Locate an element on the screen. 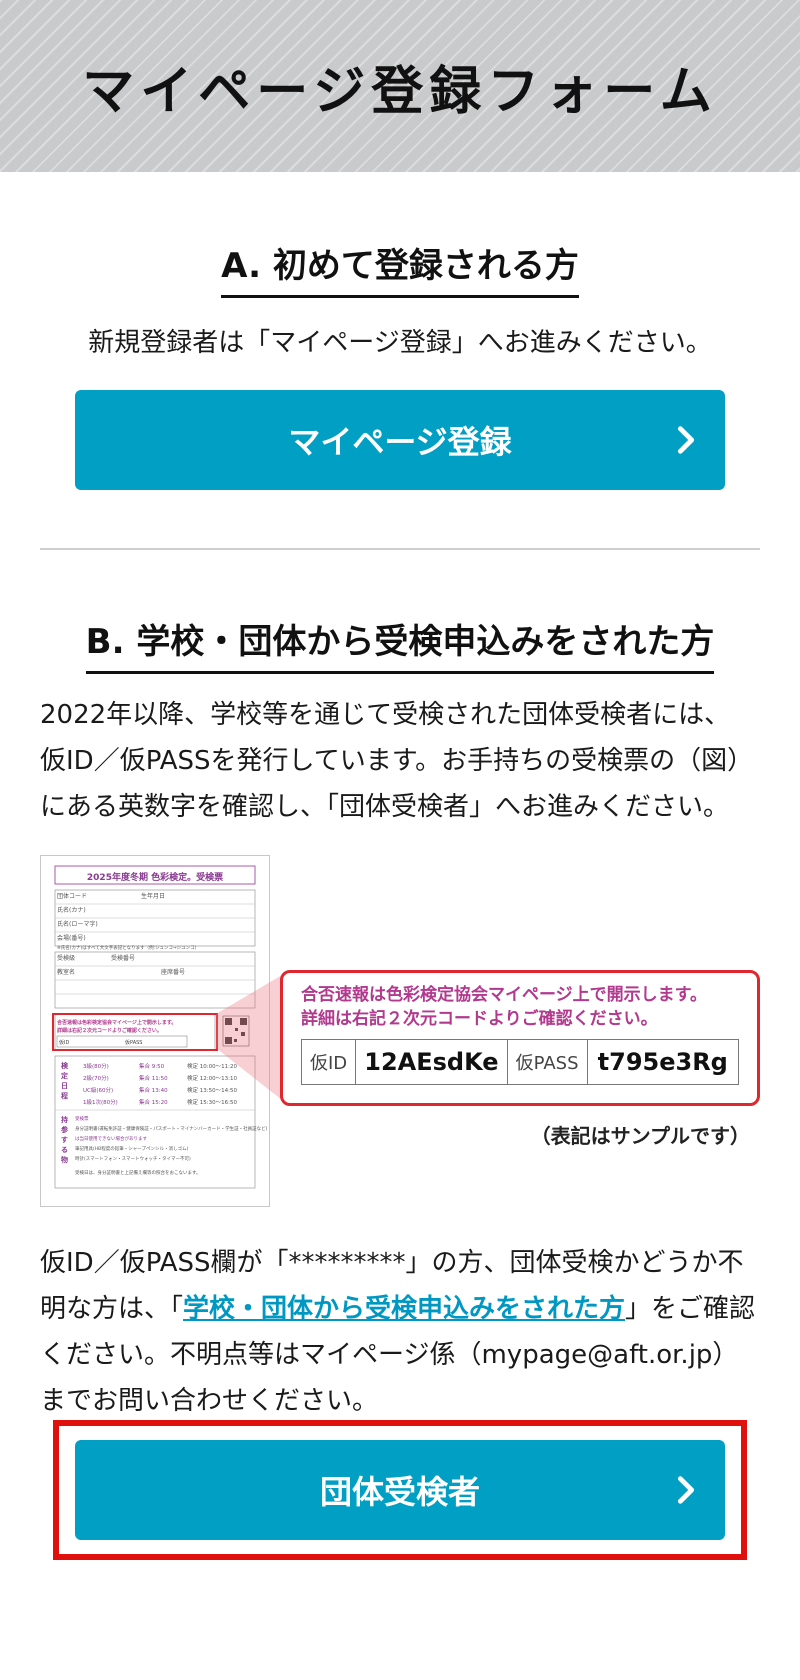  group-examinee-button-label: 団体受検者 is located at coordinates (399, 1492).